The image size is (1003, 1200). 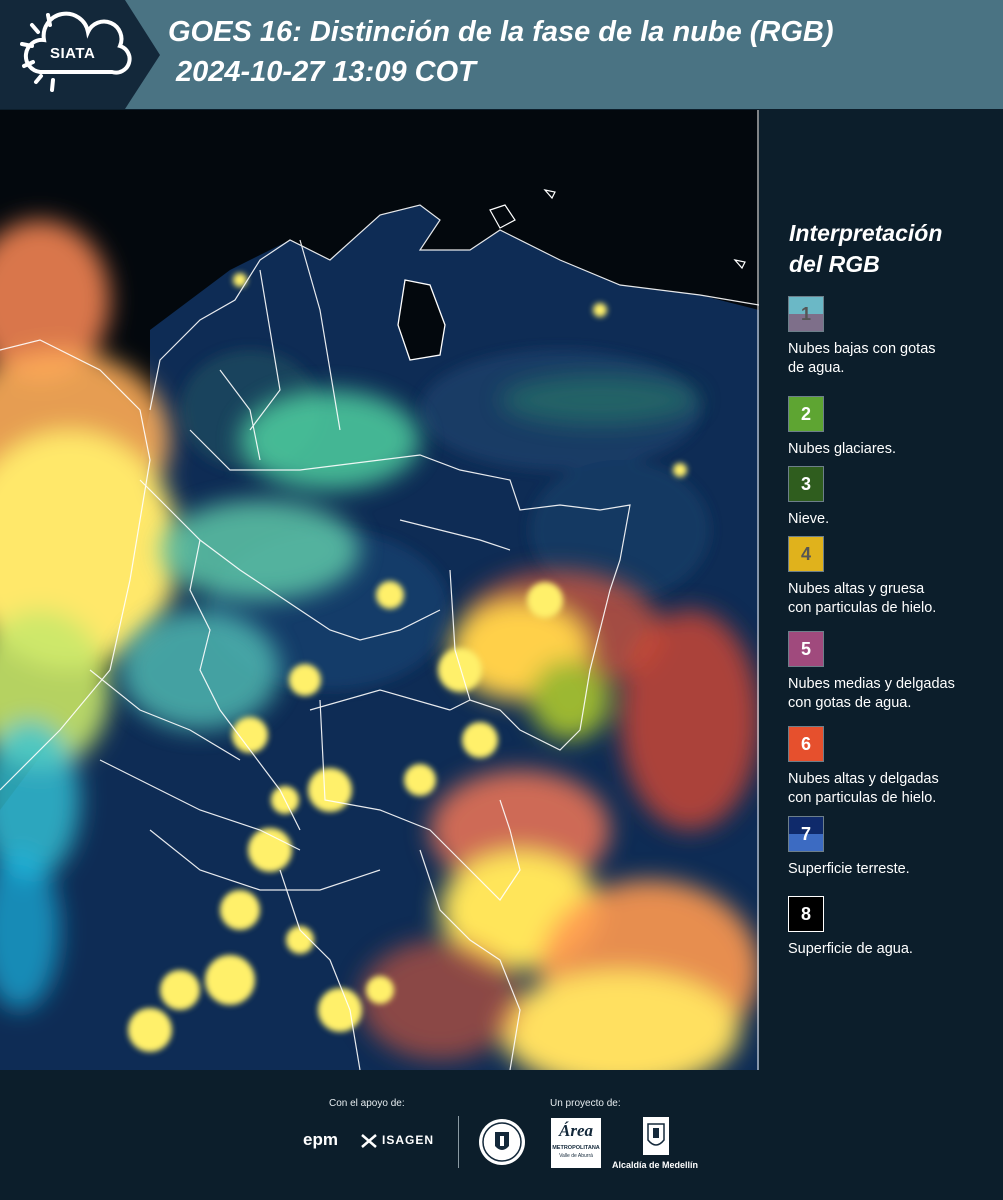 I want to click on legend-number: 2, so click(x=805, y=413).